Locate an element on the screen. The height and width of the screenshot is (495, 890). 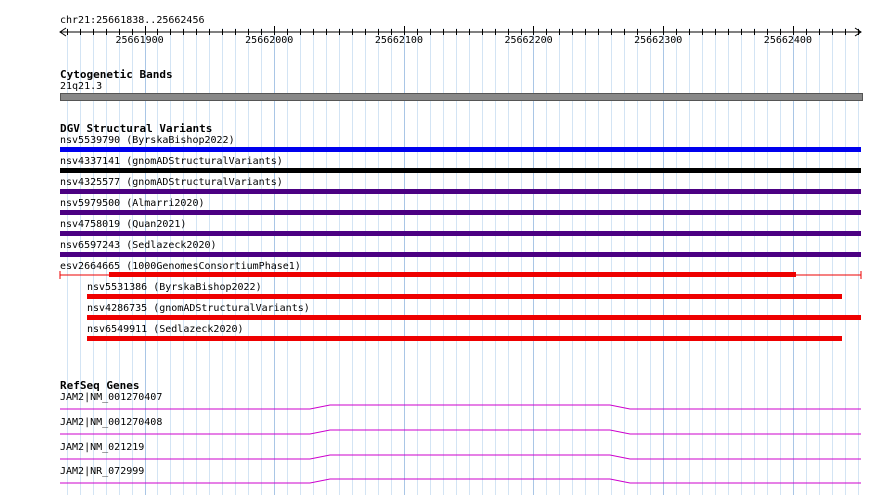
tick-label: 25662400 is located at coordinates (787, 40).